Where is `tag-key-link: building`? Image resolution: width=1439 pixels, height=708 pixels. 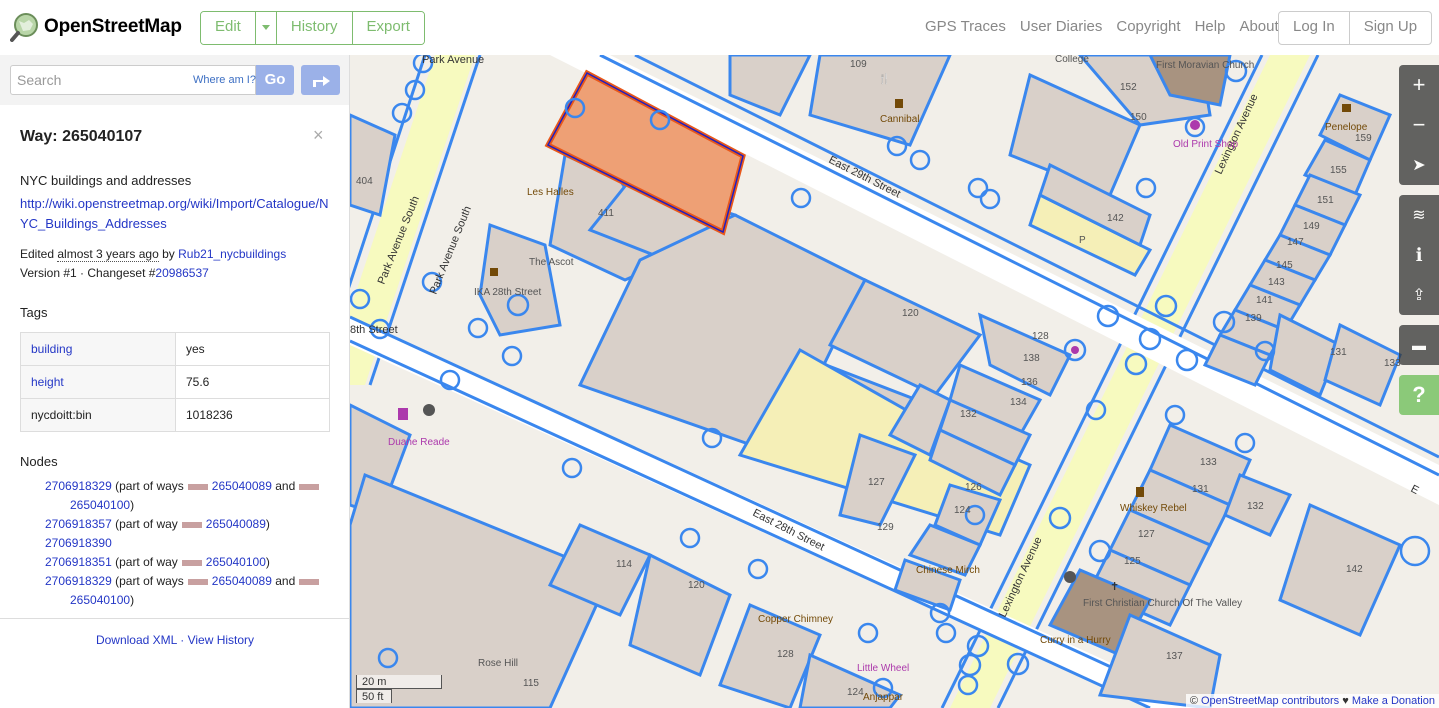
tag-key-link: building is located at coordinates (51, 349).